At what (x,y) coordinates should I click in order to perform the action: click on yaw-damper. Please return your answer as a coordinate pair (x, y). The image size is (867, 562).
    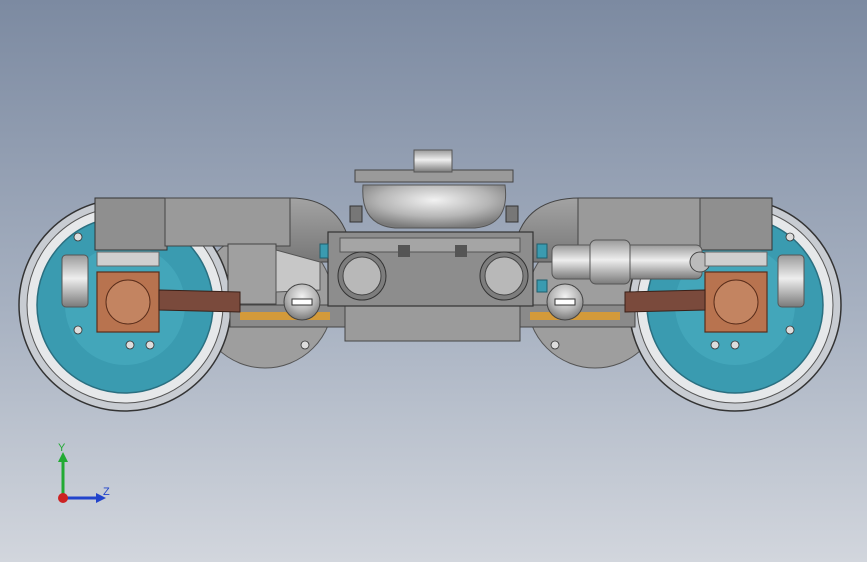
    Looking at the image, I should click on (631, 262).